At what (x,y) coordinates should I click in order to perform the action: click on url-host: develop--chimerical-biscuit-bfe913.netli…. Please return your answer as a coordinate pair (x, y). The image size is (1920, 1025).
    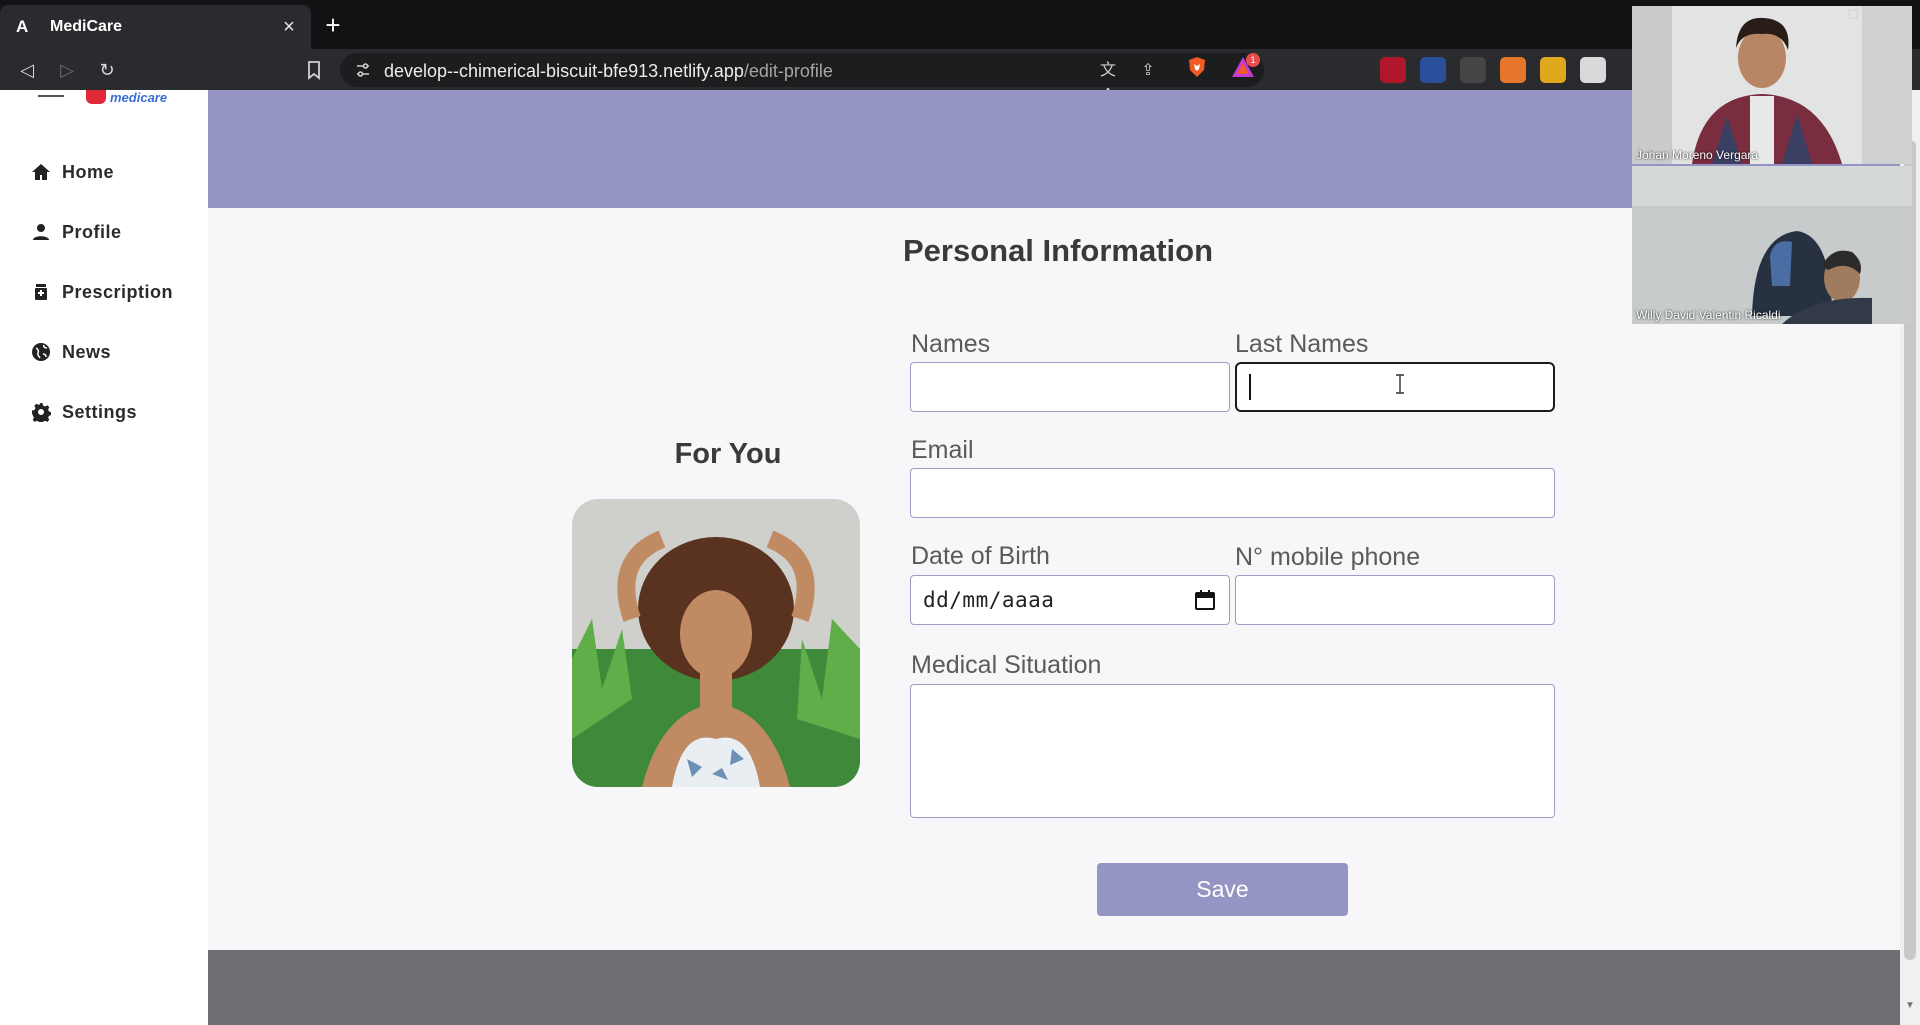
    Looking at the image, I should click on (564, 71).